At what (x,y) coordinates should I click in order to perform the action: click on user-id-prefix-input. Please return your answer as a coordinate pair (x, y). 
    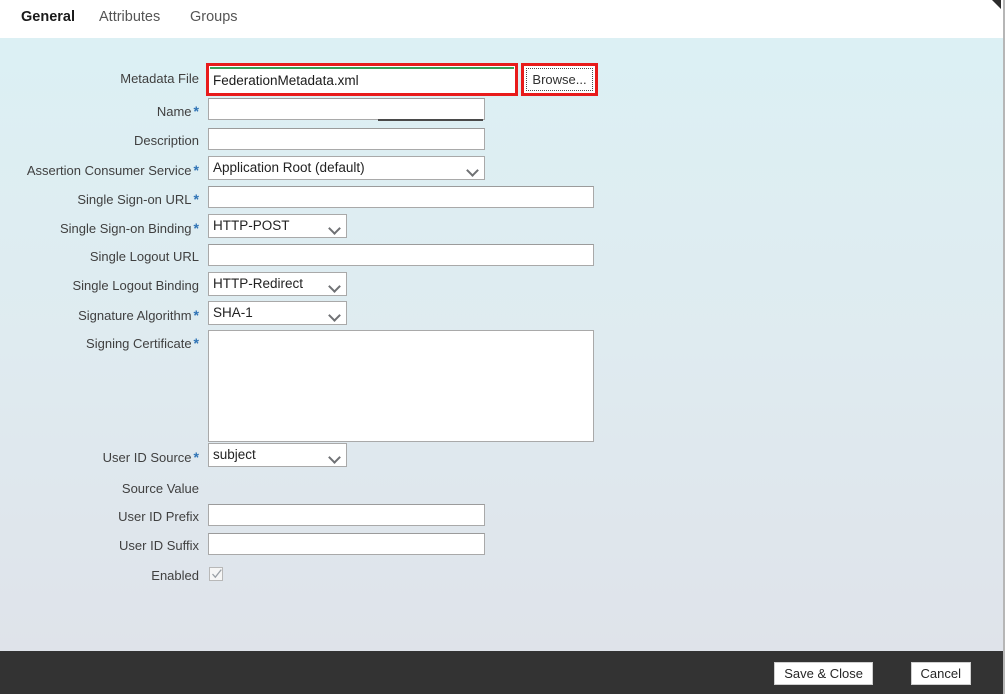
    Looking at the image, I should click on (346, 515).